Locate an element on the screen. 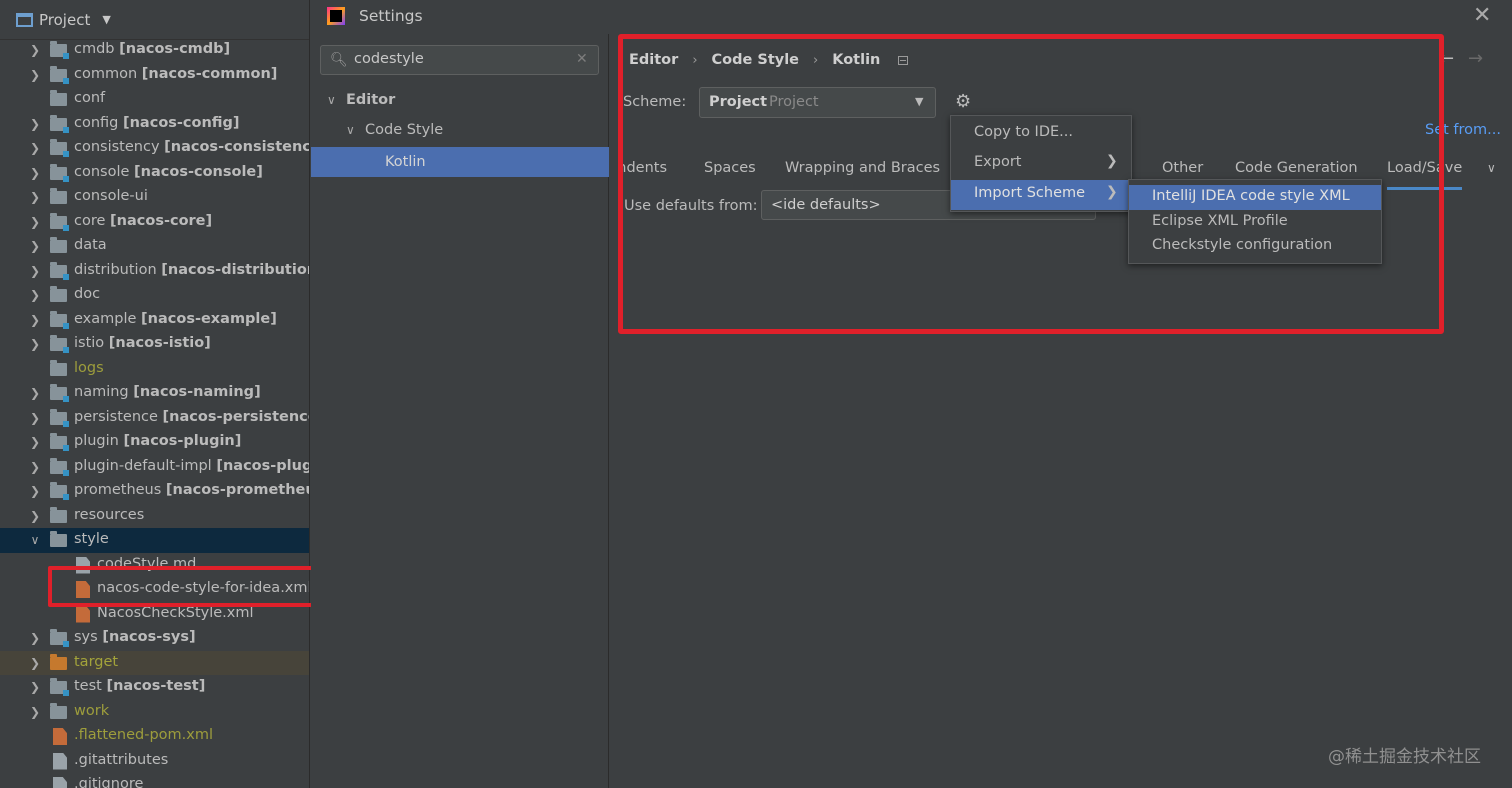 The image size is (1512, 788). tree-row-work: ❯ work is located at coordinates (154, 712).